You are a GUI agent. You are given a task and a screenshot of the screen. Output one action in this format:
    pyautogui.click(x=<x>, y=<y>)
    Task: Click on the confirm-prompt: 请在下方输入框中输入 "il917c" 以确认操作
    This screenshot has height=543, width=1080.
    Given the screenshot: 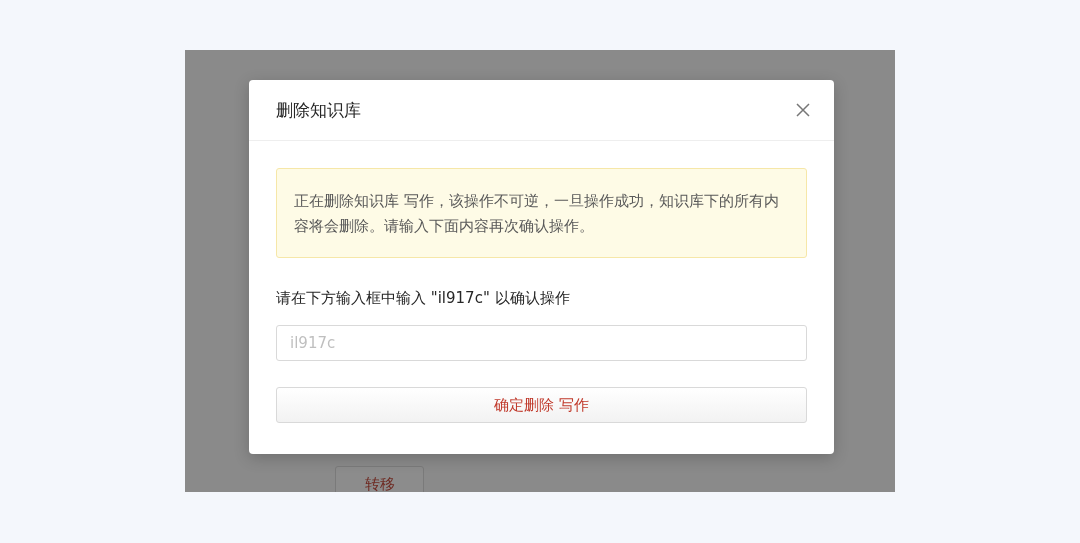 What is the action you would take?
    pyautogui.click(x=423, y=298)
    